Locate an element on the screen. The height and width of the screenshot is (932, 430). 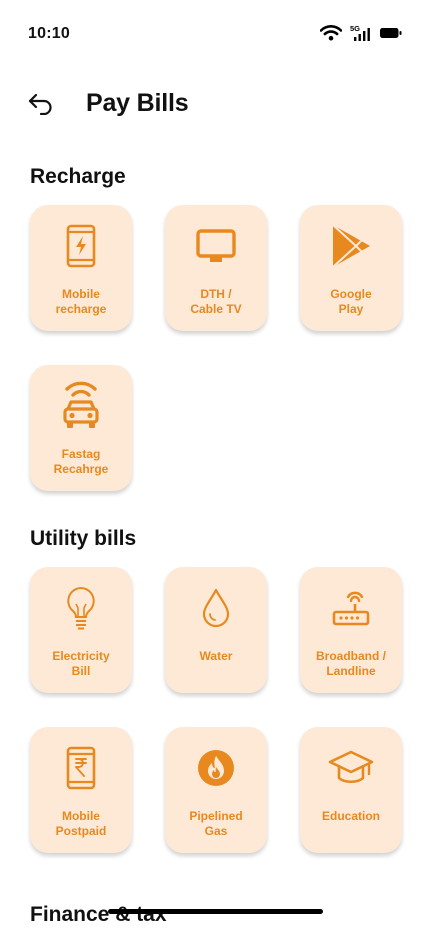
fastag-car-icon is located at coordinates (81, 406).